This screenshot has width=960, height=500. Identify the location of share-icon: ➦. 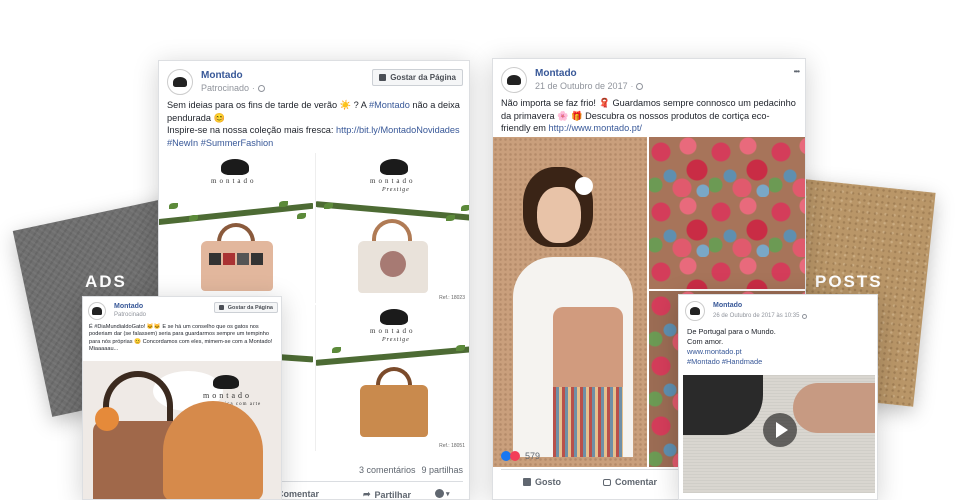
(367, 494).